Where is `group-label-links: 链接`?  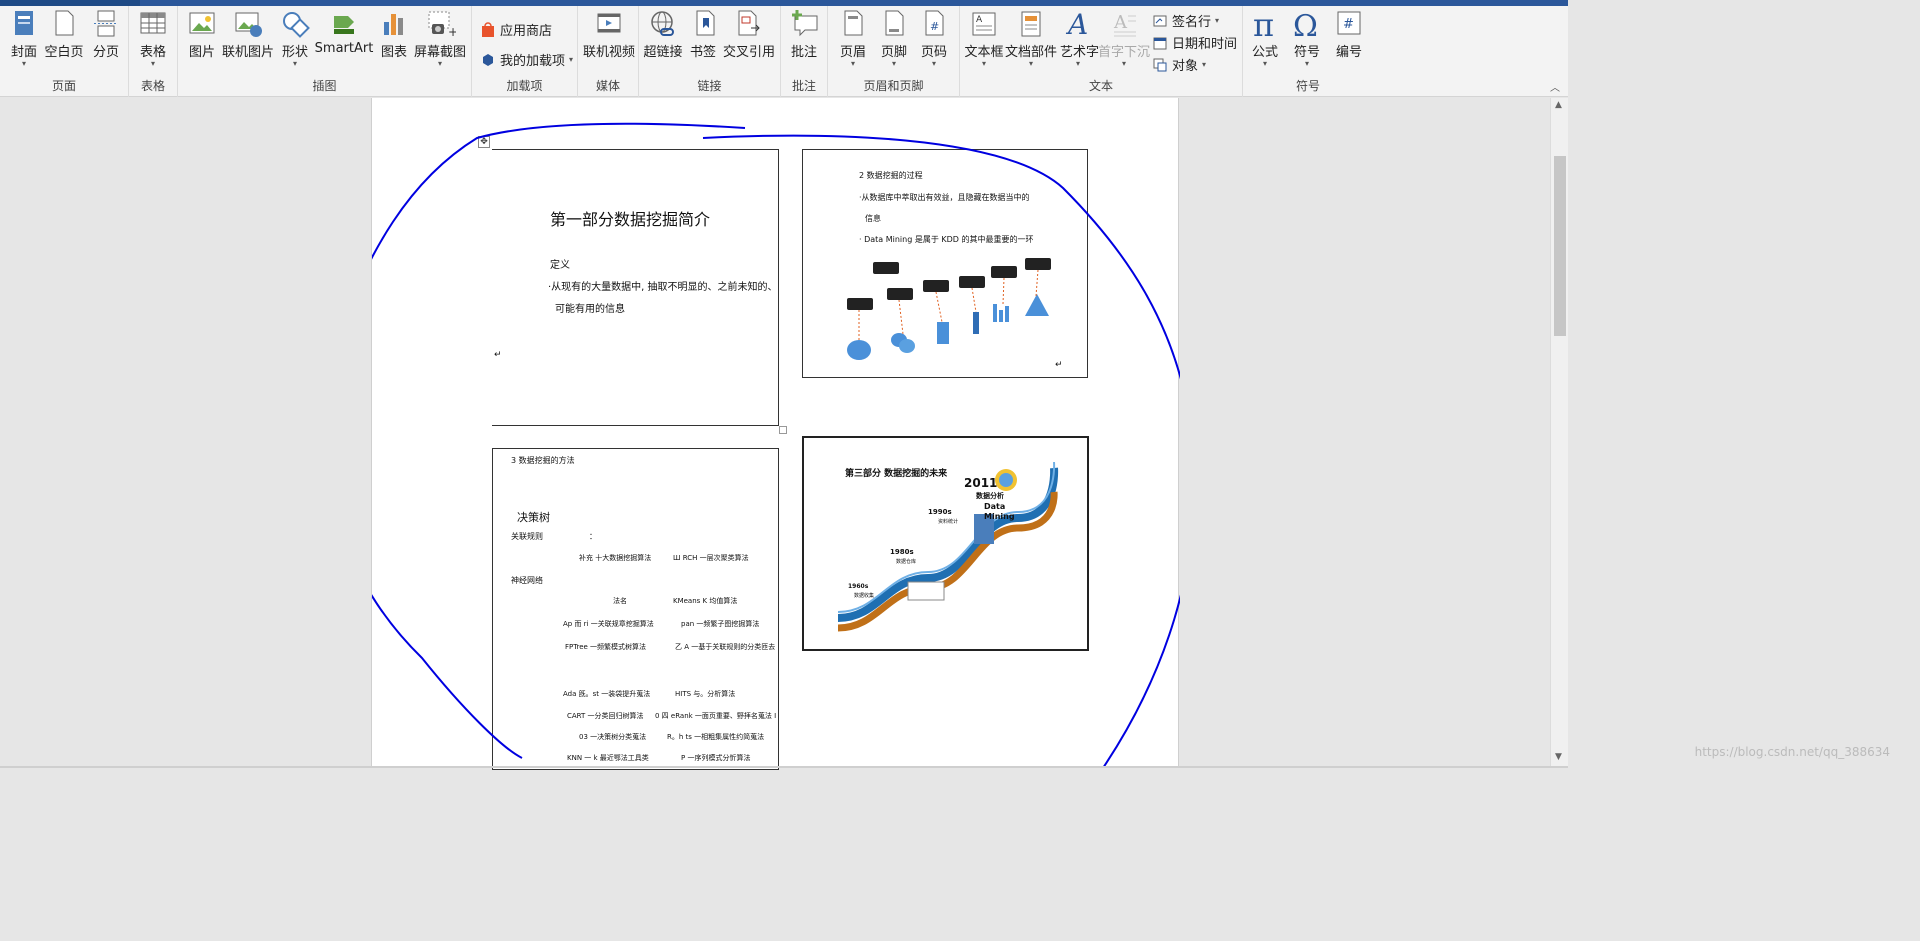 group-label-links: 链接 is located at coordinates (709, 86).